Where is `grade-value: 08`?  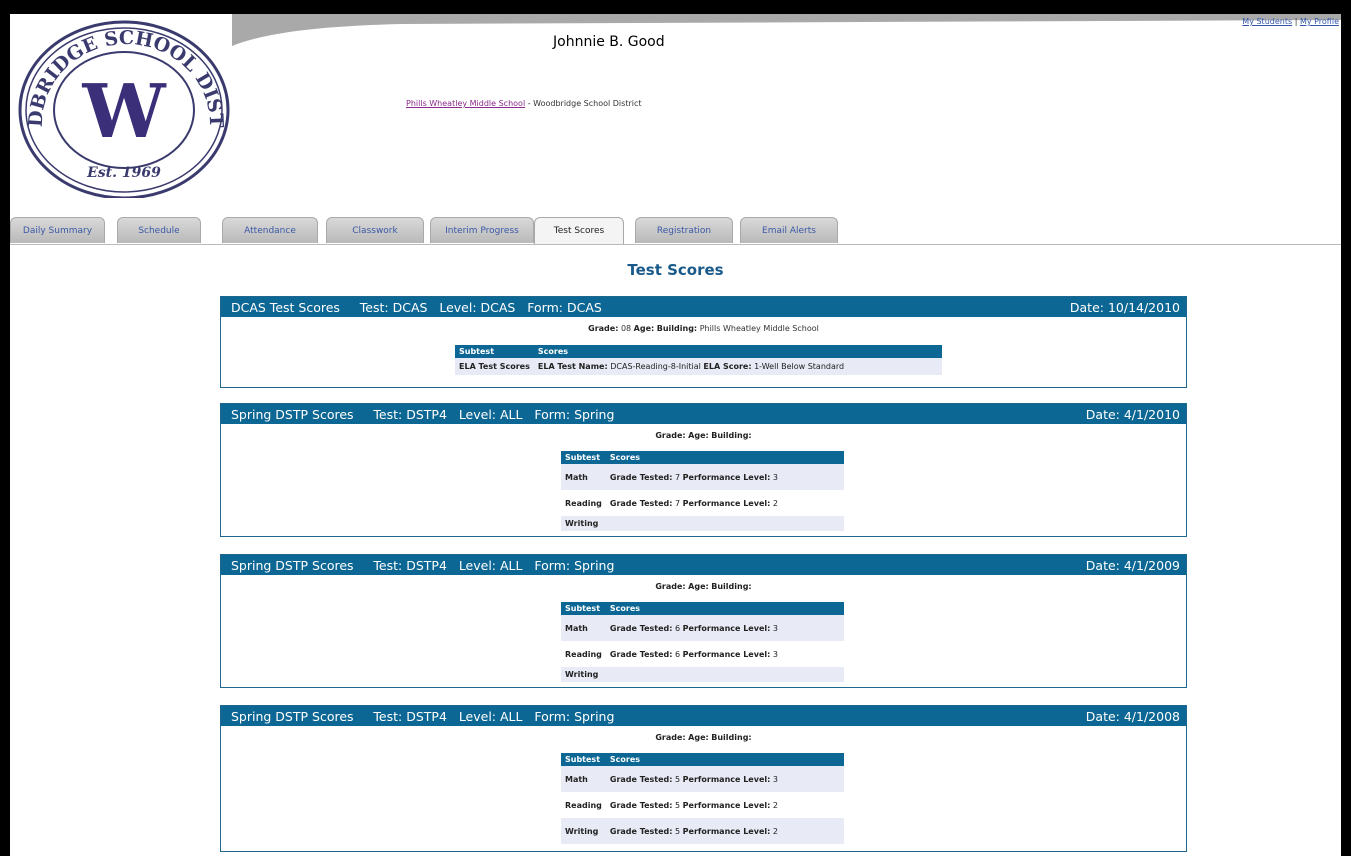
grade-value: 08 is located at coordinates (626, 328).